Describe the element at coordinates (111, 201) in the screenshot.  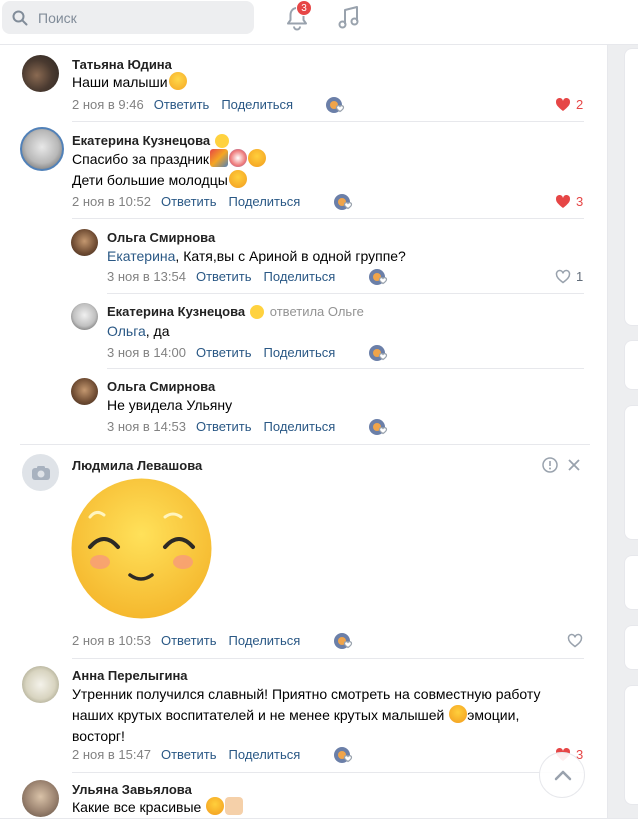
I see `comment-date: 2 ноя в 10:52` at that location.